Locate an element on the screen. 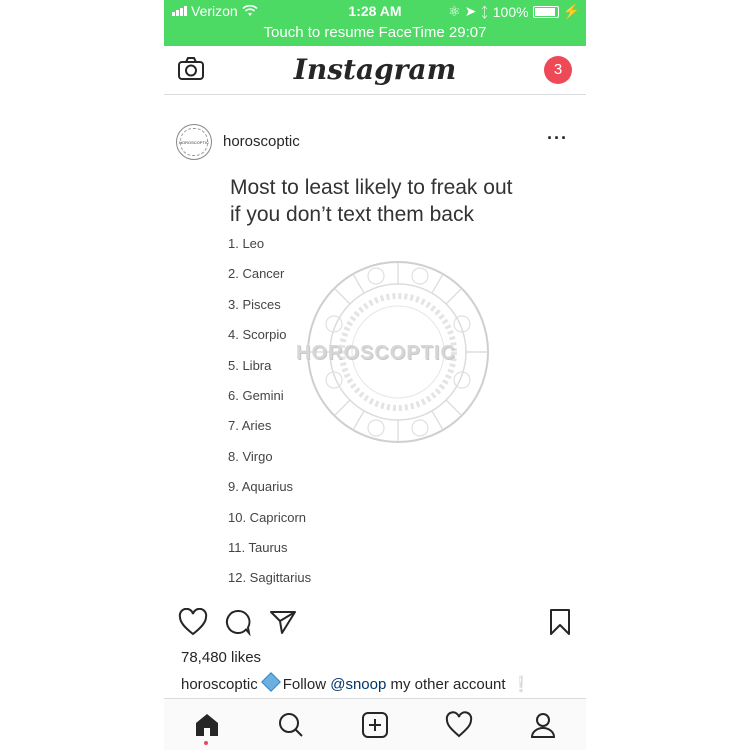 Image resolution: width=750 pixels, height=750 pixels. charging-icon: ⚡ is located at coordinates (571, 11).